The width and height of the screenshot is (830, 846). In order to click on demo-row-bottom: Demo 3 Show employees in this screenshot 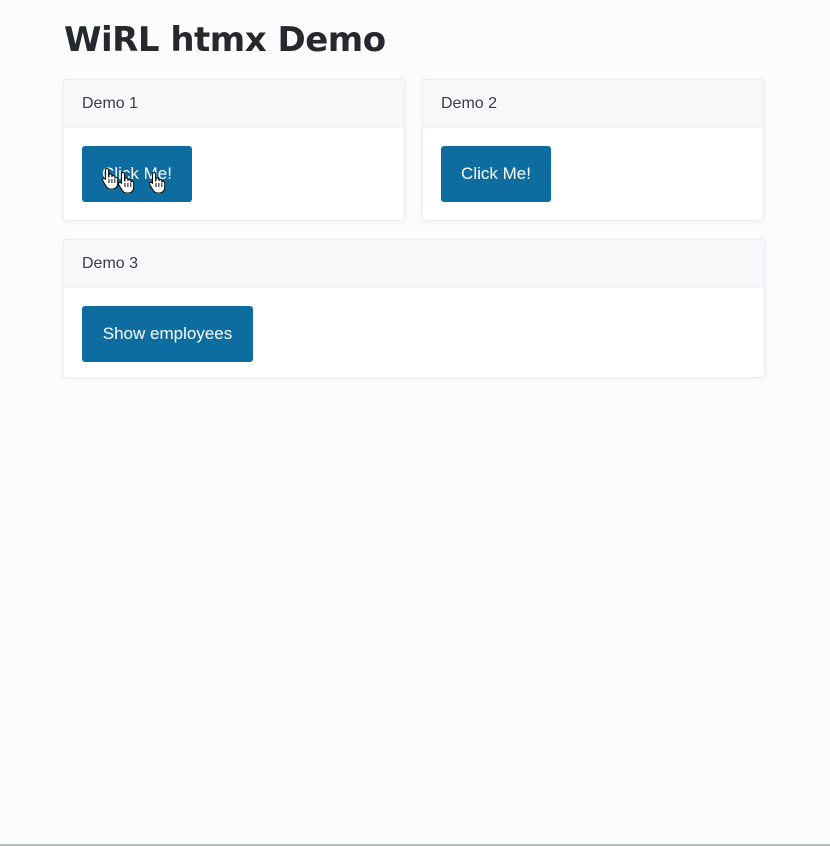, I will do `click(414, 308)`.